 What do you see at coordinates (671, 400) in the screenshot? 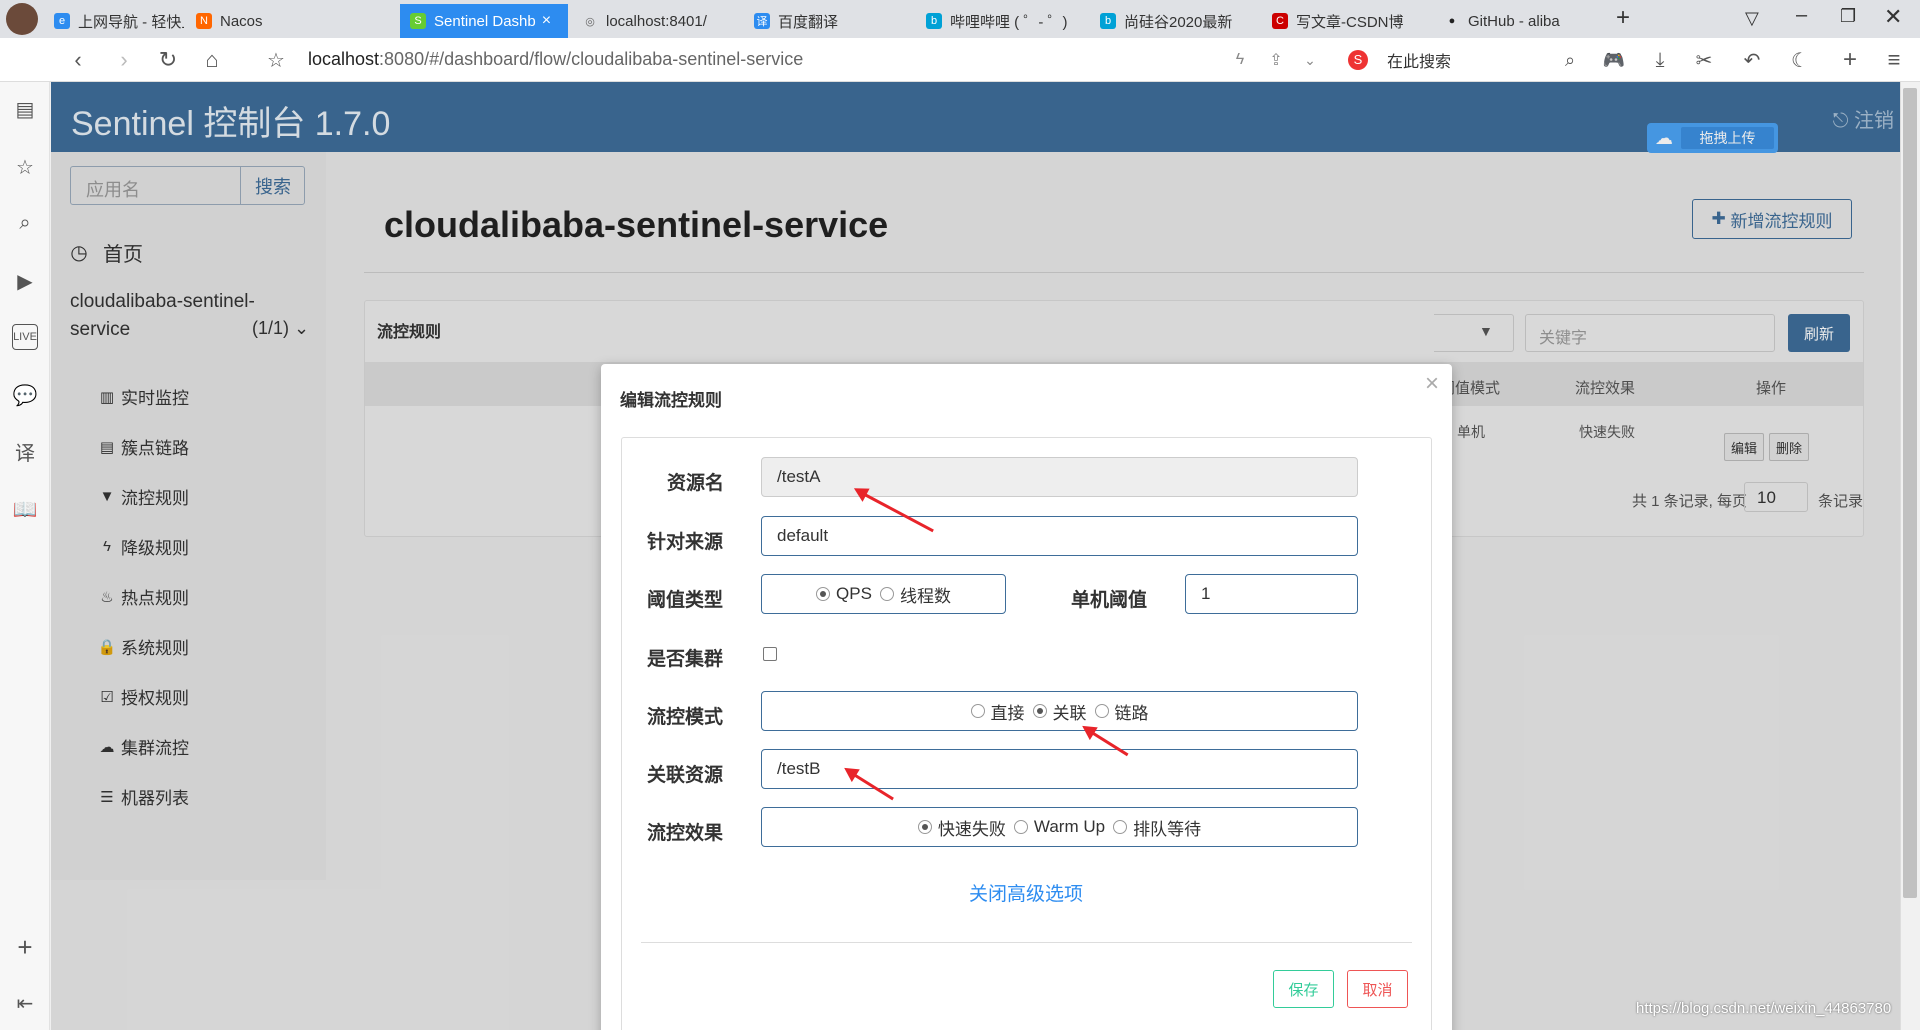
I see `dialog-title: 编辑流控规则` at bounding box center [671, 400].